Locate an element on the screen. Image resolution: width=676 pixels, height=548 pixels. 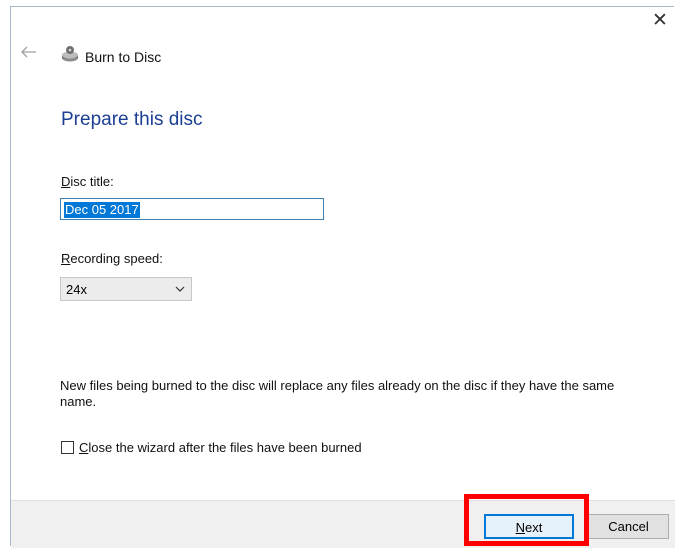
recording-speed-value: 24x is located at coordinates (76, 289).